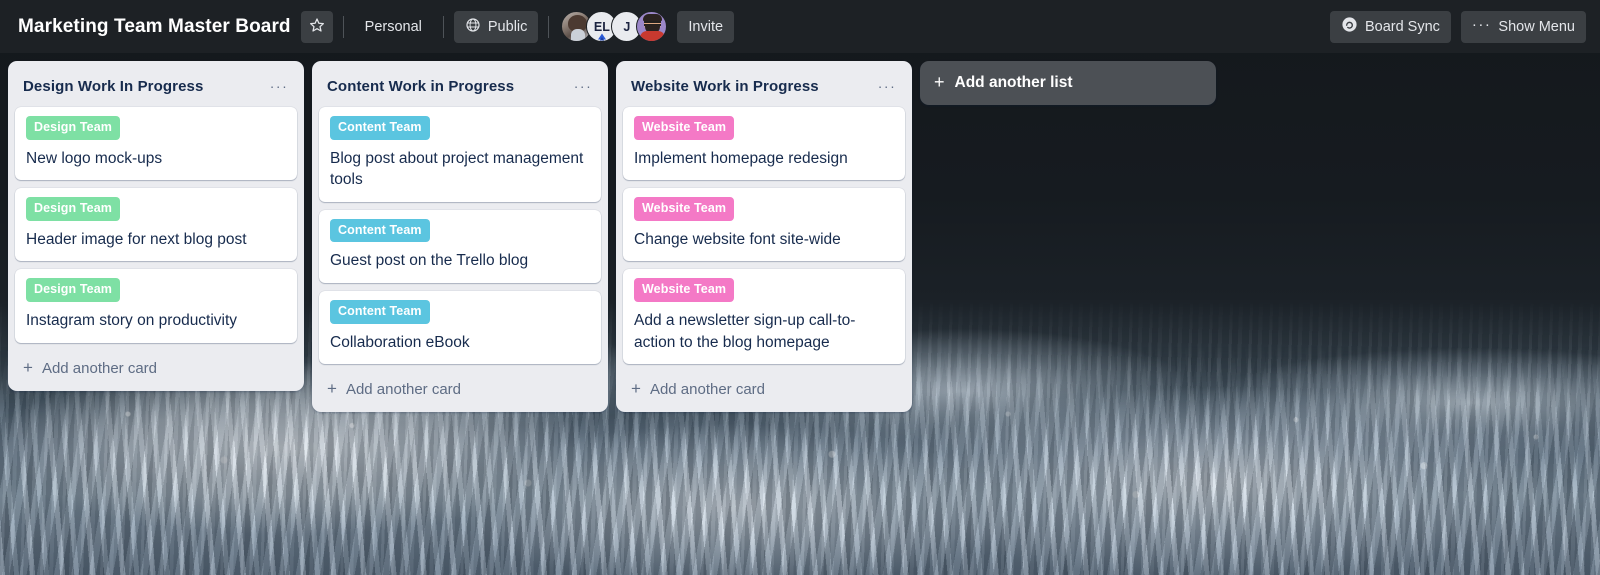 Image resolution: width=1600 pixels, height=575 pixels. What do you see at coordinates (421, 86) in the screenshot?
I see `list-title: Content Work in Progress` at bounding box center [421, 86].